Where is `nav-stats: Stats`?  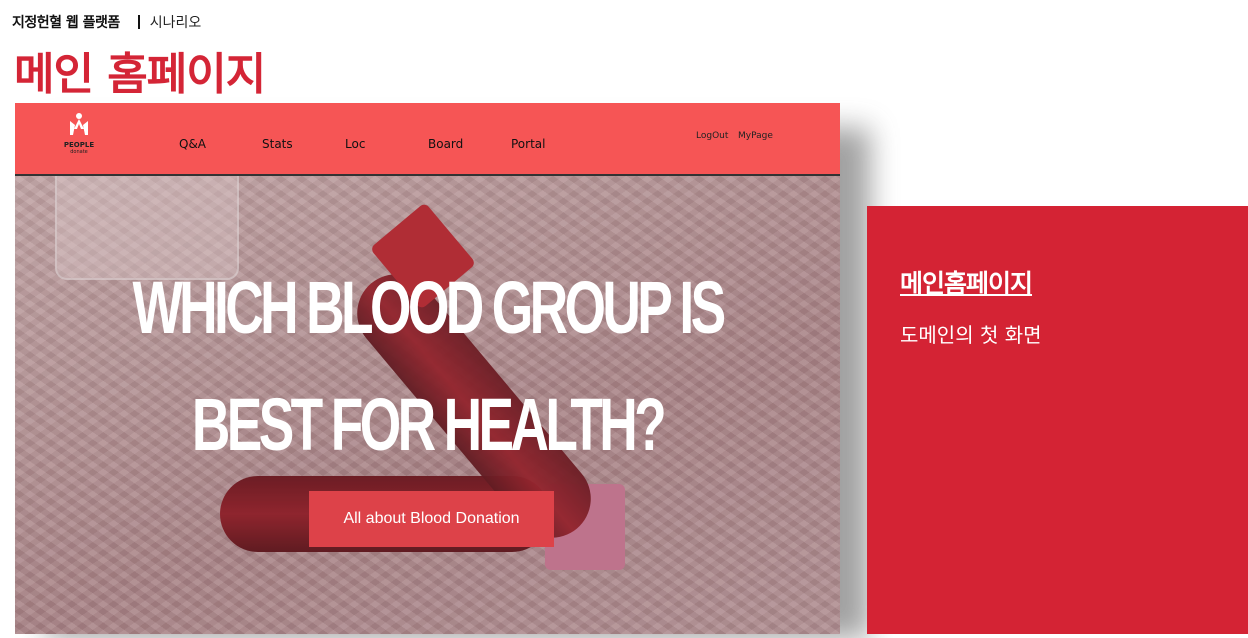 nav-stats: Stats is located at coordinates (277, 144).